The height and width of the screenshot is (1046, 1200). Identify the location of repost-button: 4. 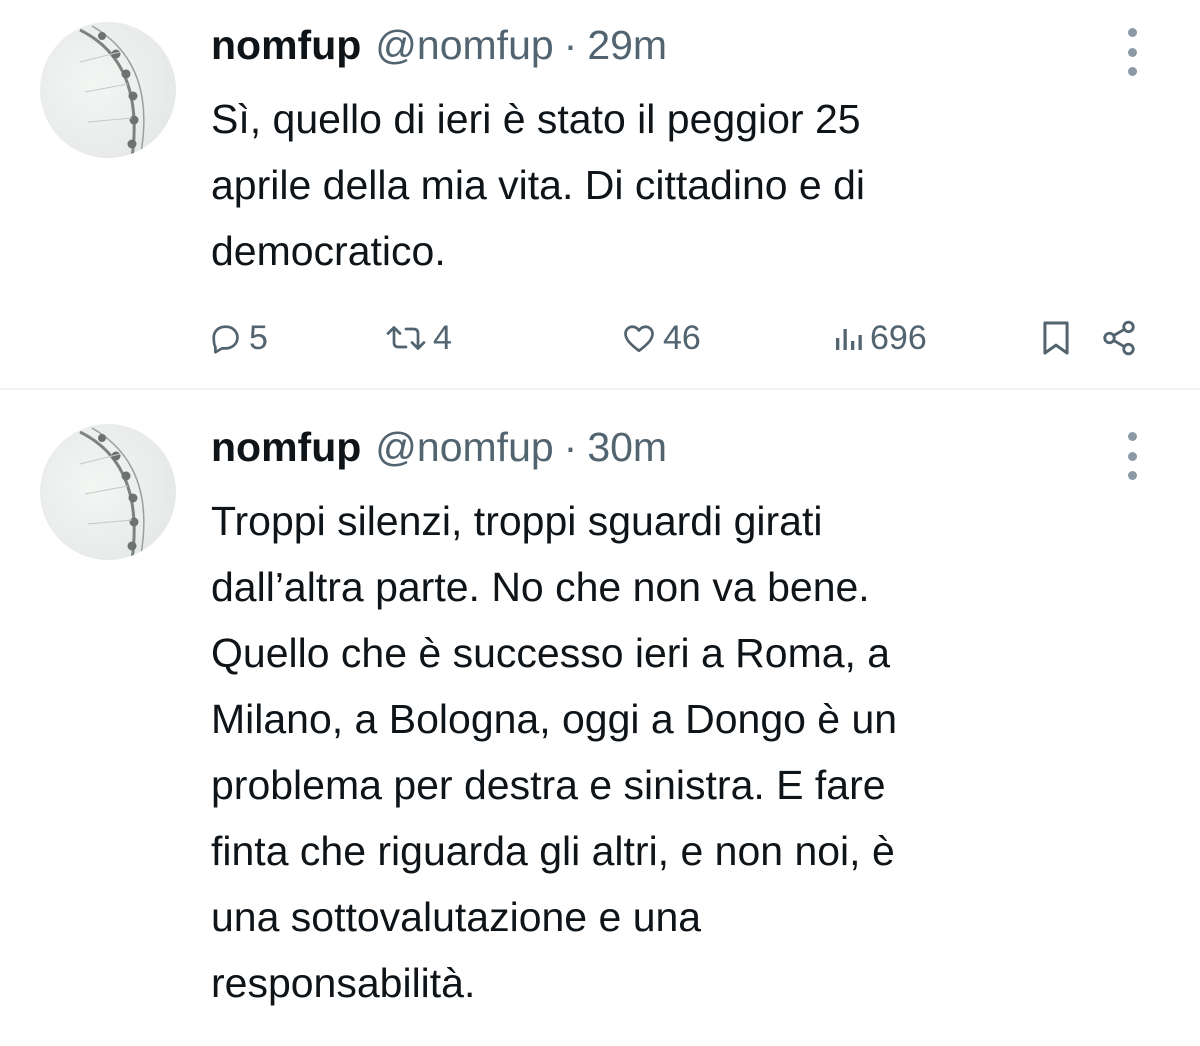
(418, 338).